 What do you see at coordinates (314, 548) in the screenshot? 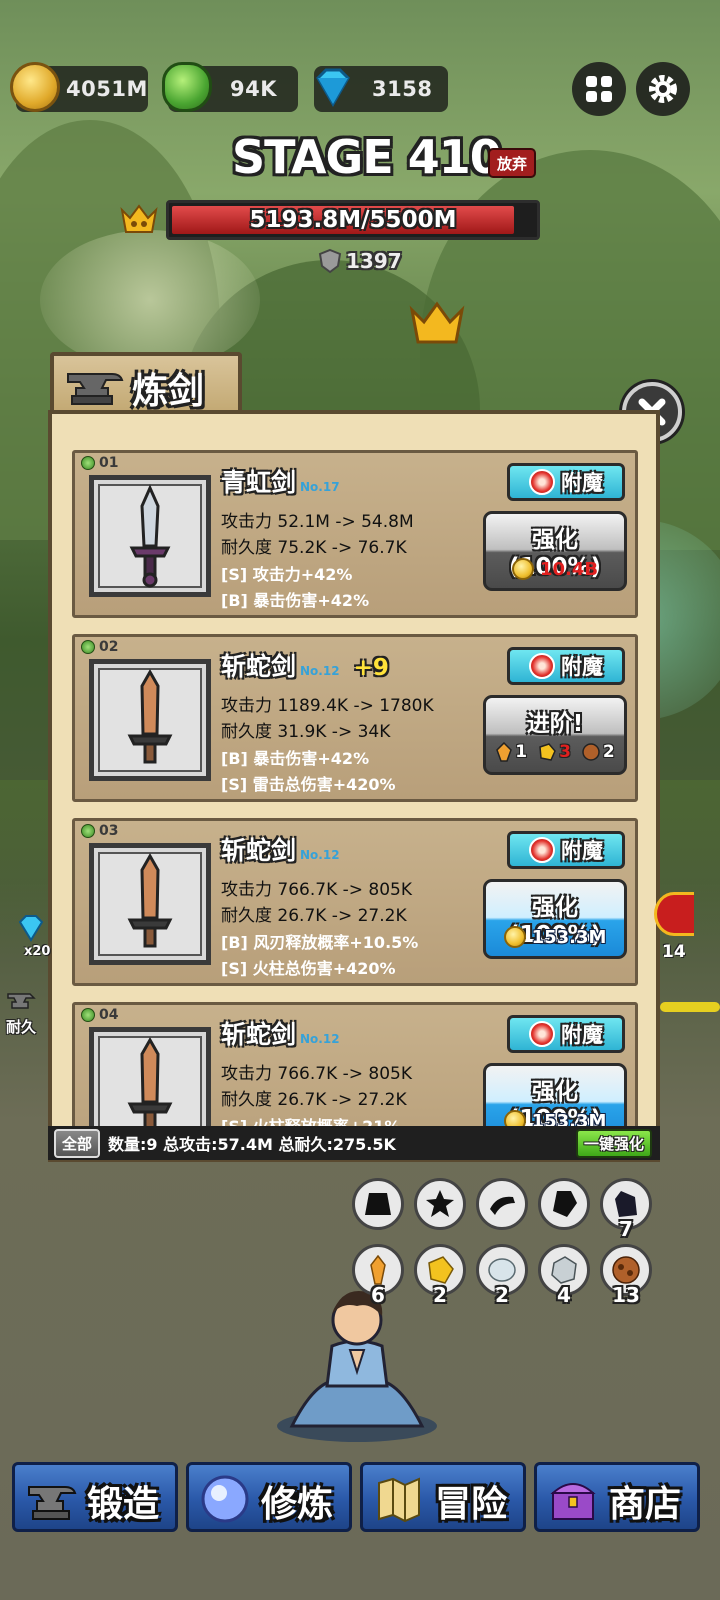
I see `durability-stat: 耐久度 75.2K -> 76.7K` at bounding box center [314, 548].